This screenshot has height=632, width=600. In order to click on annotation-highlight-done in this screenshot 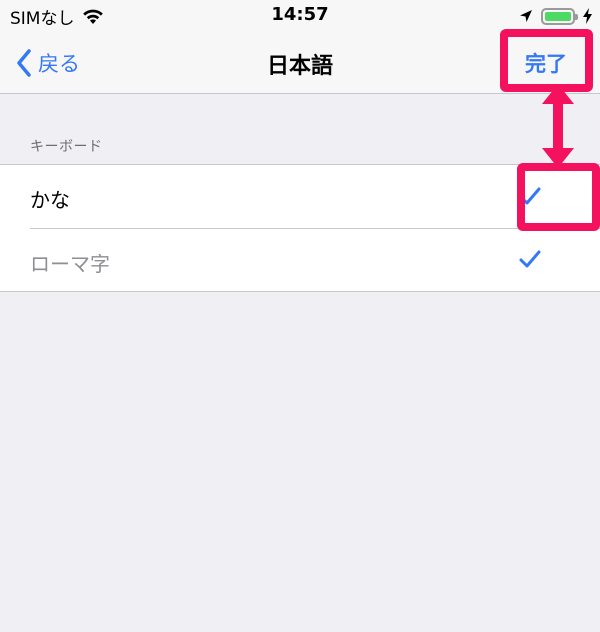, I will do `click(546, 60)`.